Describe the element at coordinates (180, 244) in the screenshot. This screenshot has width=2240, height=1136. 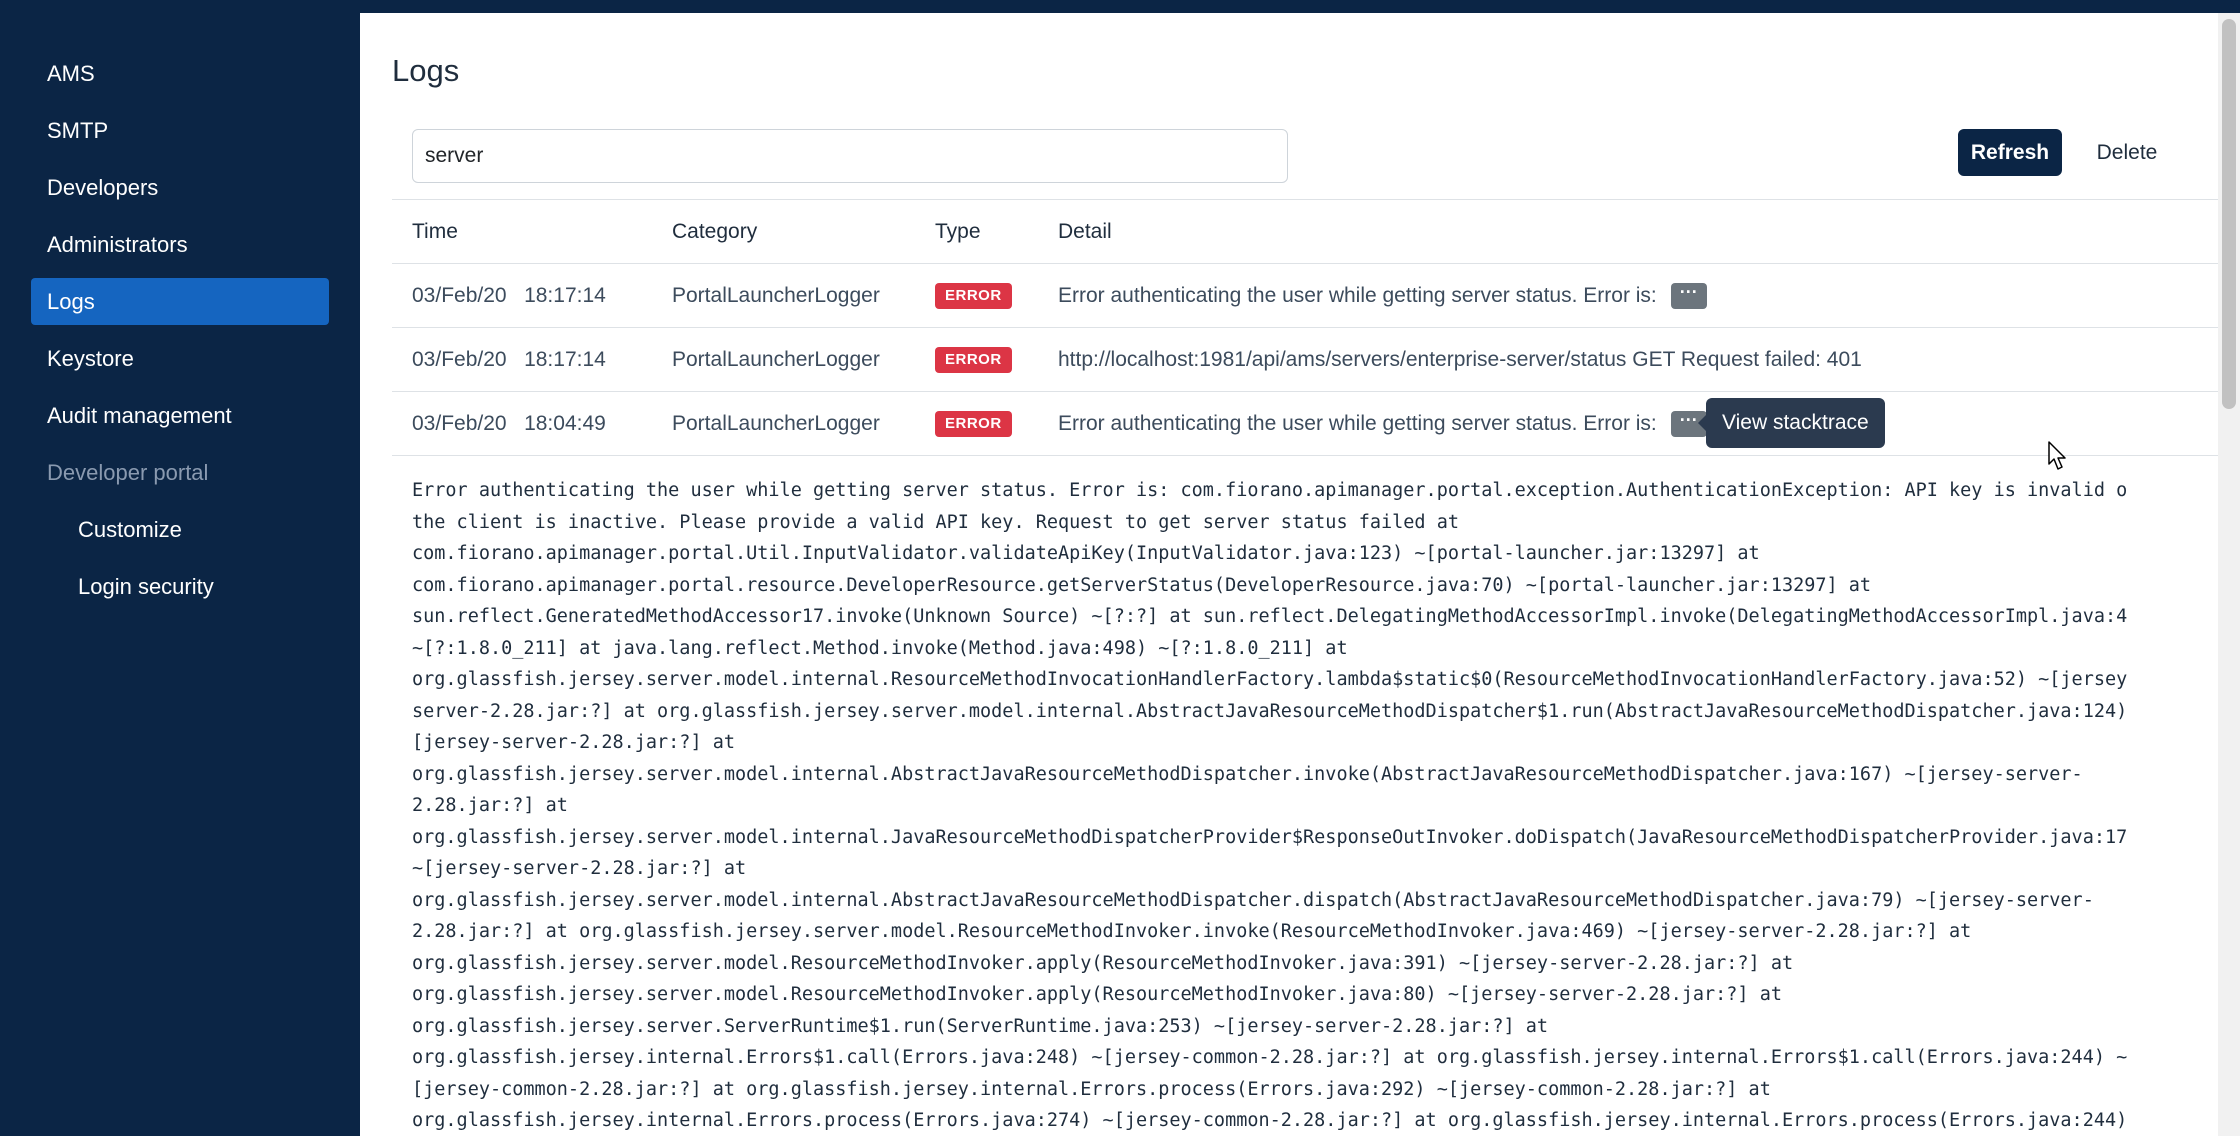
I see `sidebar-item-administrators: Administrators` at that location.